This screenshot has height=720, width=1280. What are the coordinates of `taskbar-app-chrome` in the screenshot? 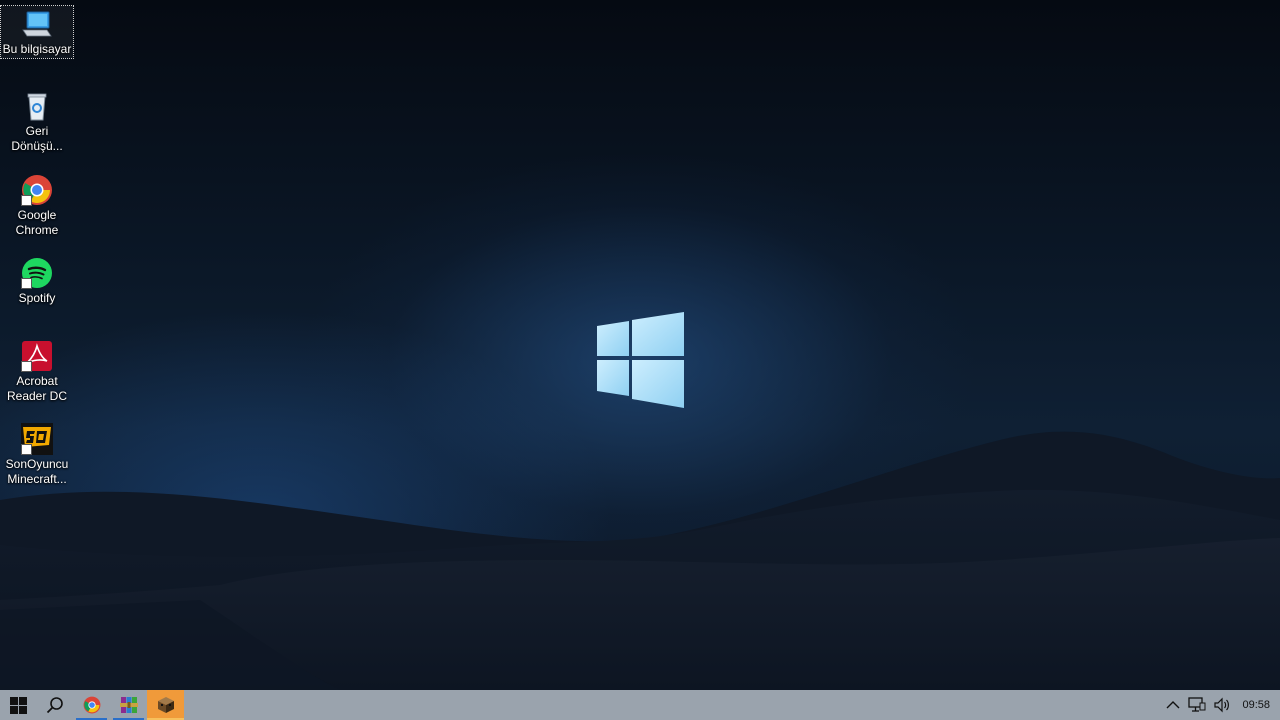 It's located at (91, 705).